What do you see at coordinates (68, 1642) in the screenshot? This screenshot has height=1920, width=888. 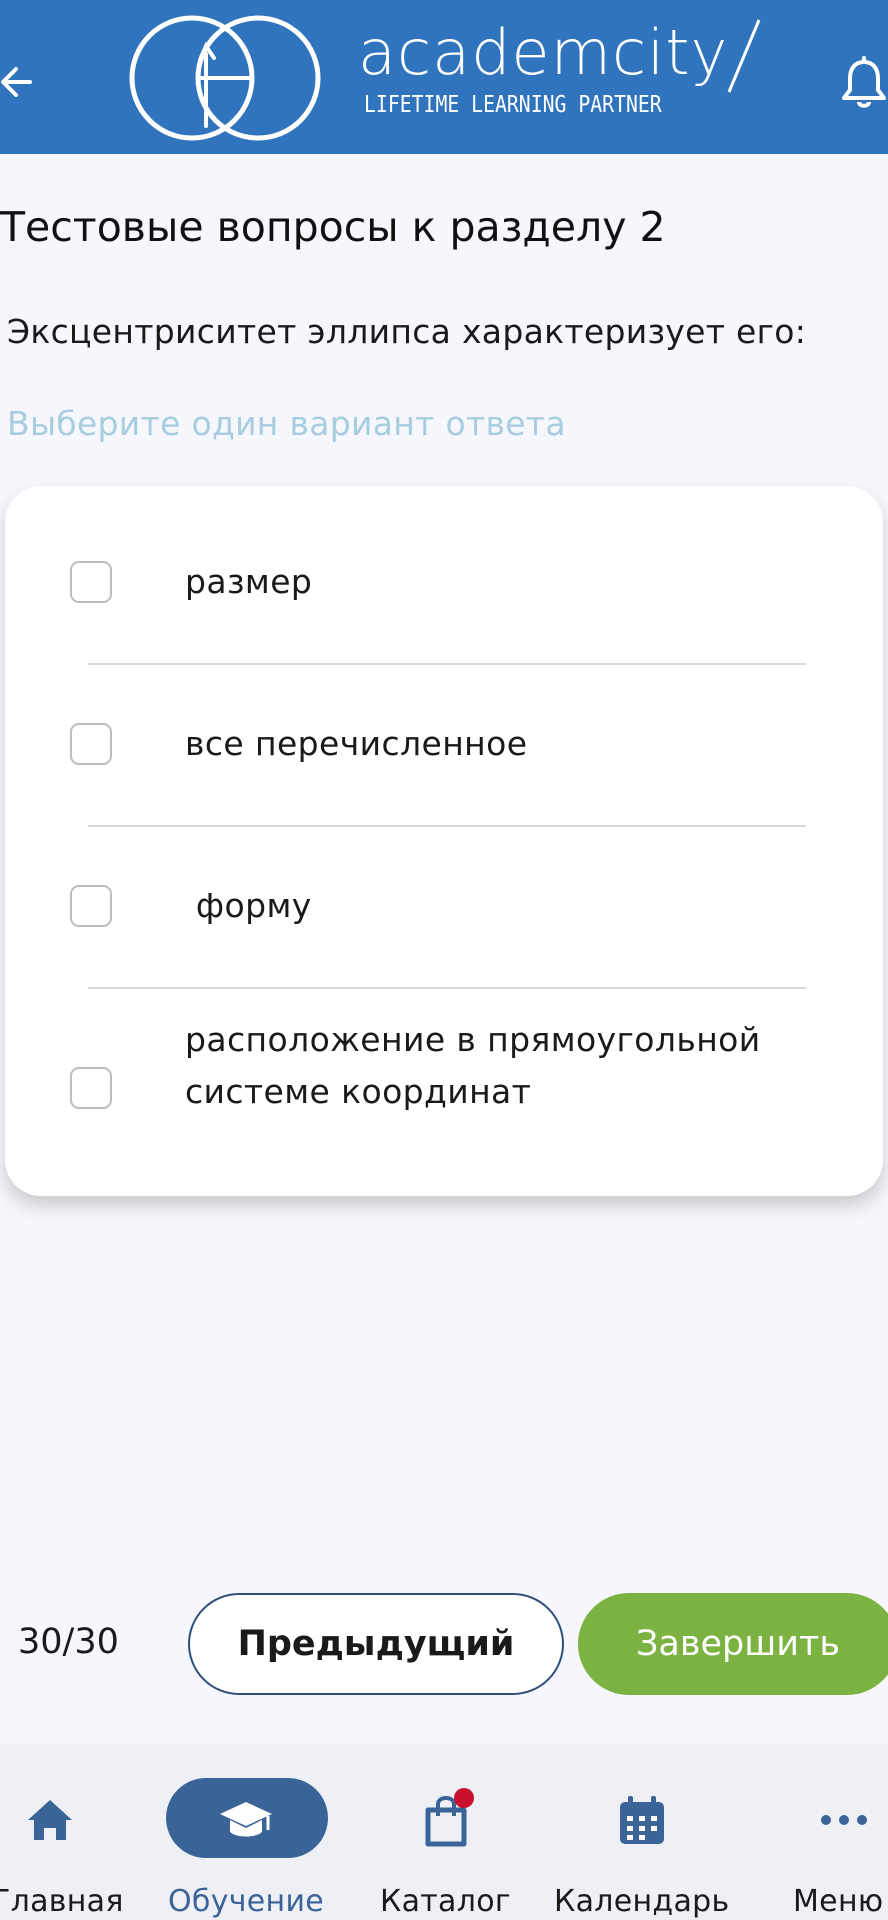 I see `question-counter: 30/30` at bounding box center [68, 1642].